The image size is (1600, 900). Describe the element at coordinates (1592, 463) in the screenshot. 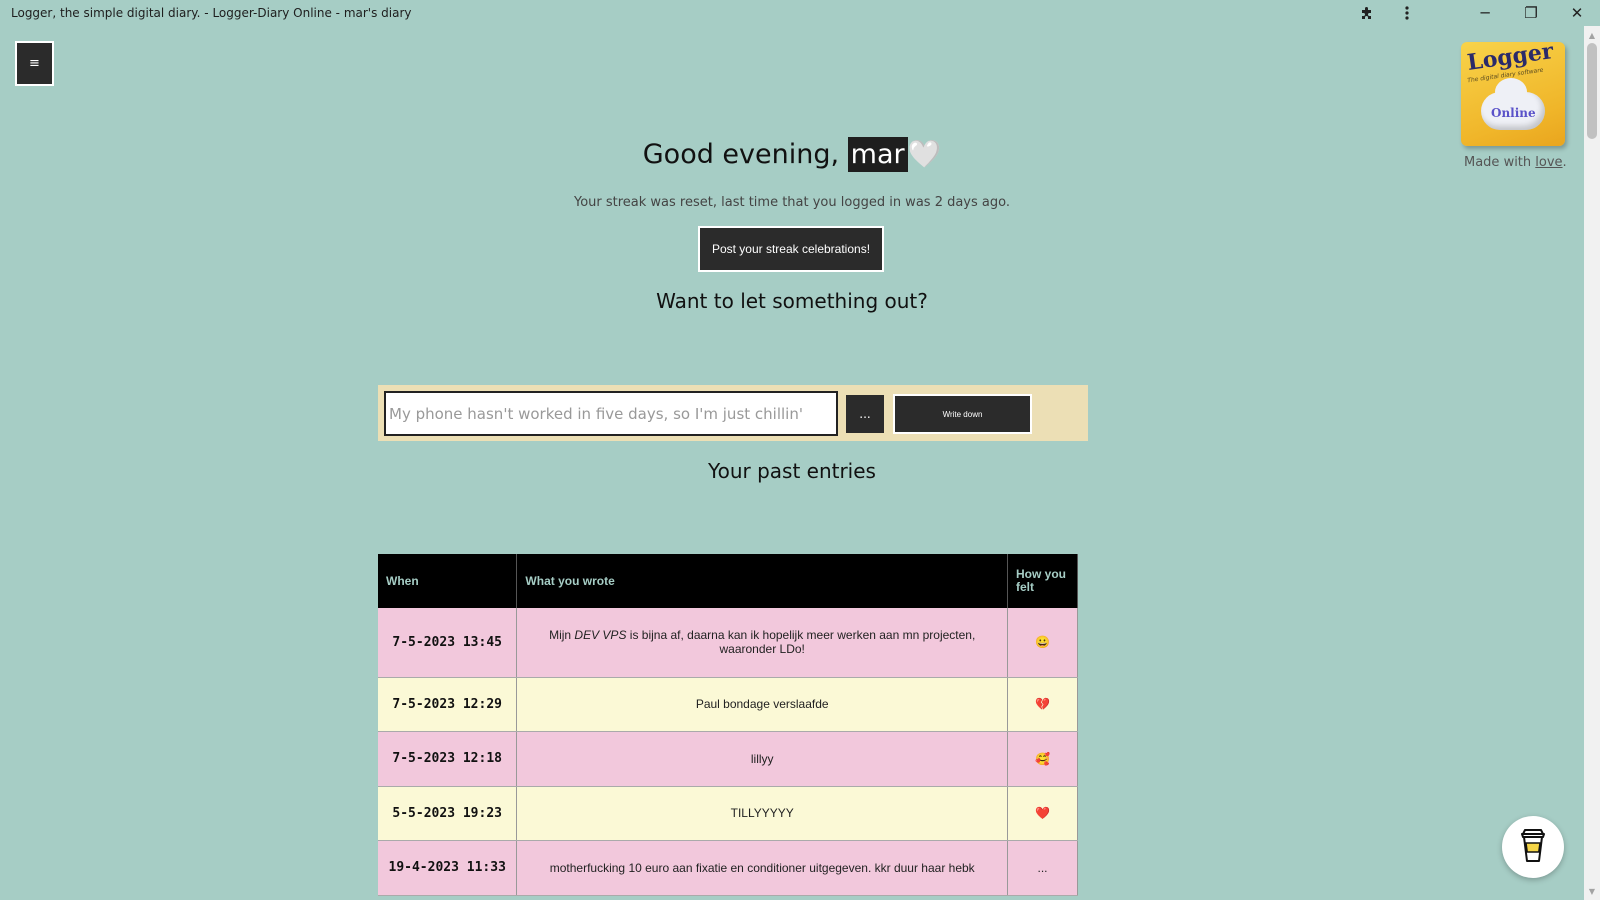

I see `vertical-scrollbar: ▲ ▼` at that location.